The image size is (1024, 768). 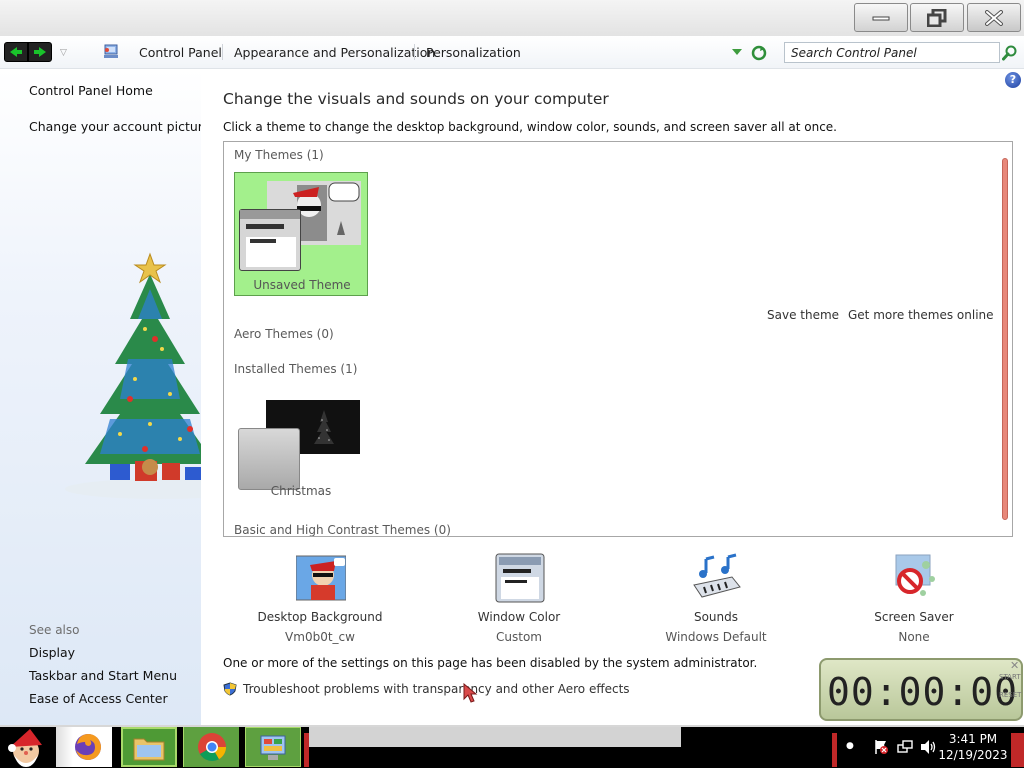 What do you see at coordinates (1010, 695) in the screenshot?
I see `timer-reset-label: RESET` at bounding box center [1010, 695].